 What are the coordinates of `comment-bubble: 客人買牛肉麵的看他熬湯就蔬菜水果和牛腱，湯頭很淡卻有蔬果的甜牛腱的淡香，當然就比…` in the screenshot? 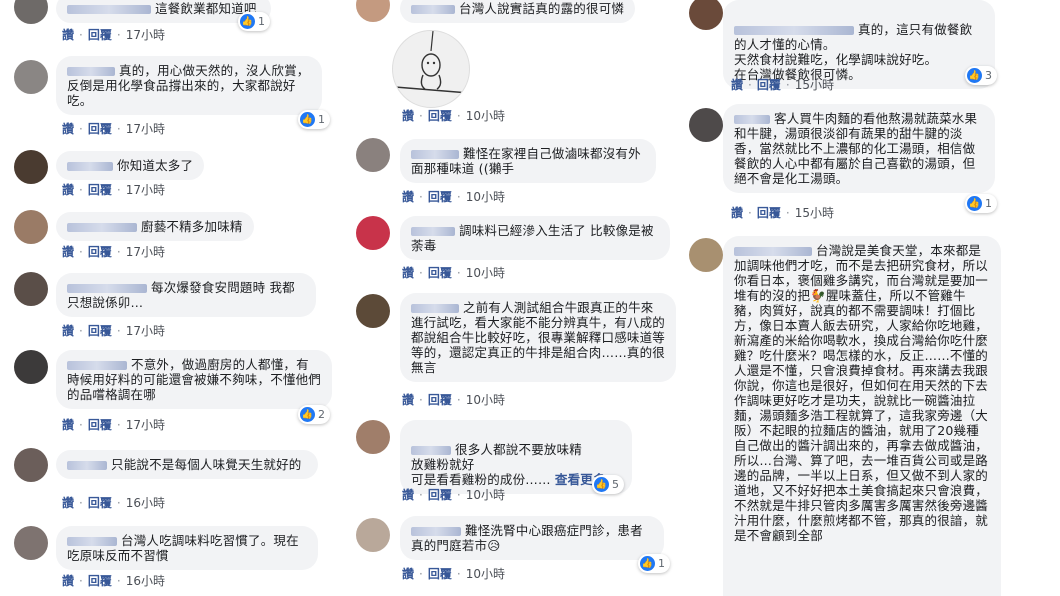 It's located at (859, 148).